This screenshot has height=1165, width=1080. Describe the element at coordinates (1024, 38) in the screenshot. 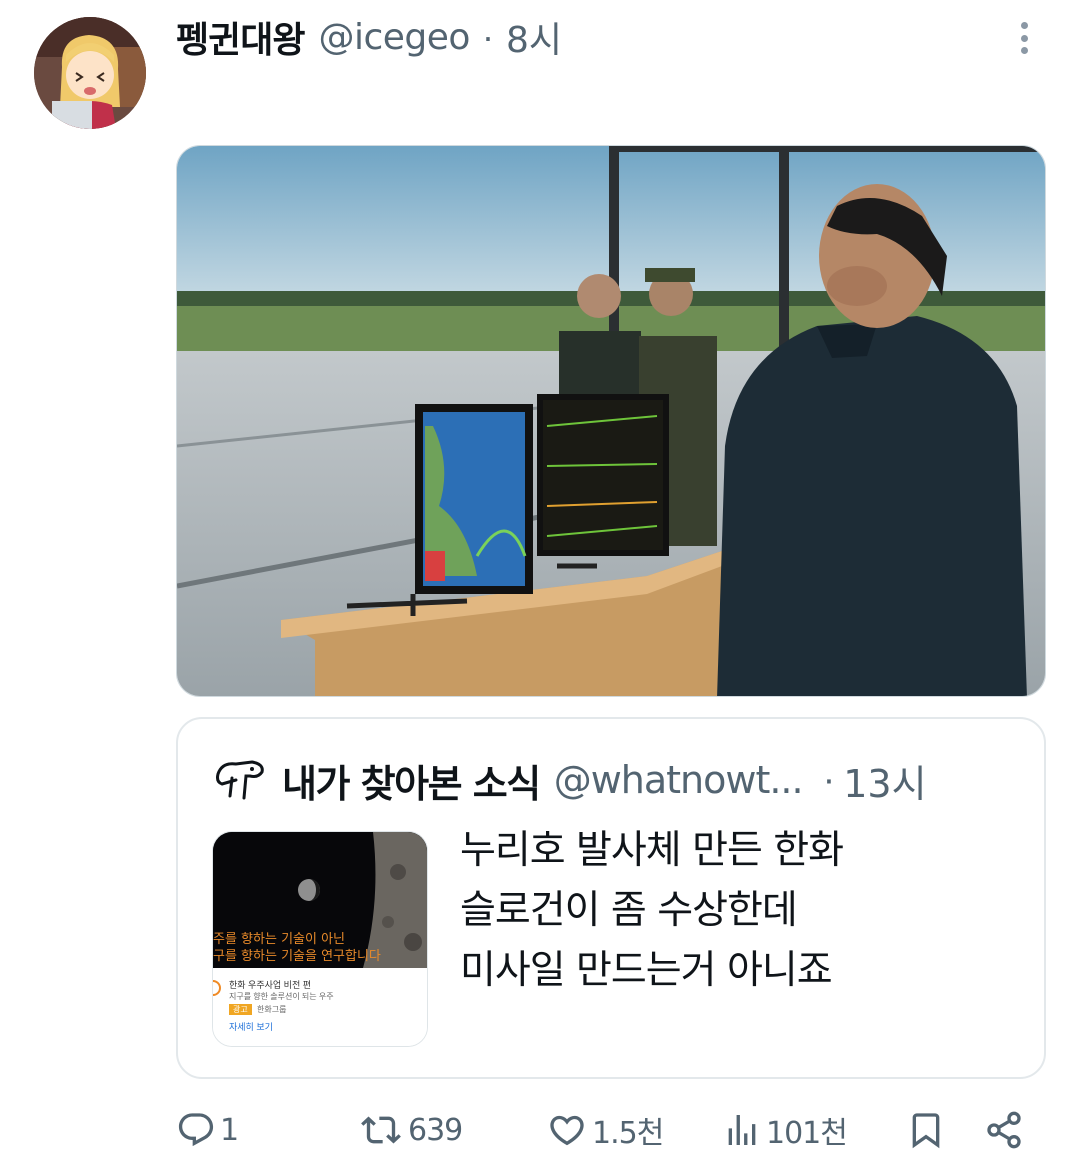

I see `more-vertical-icon` at that location.